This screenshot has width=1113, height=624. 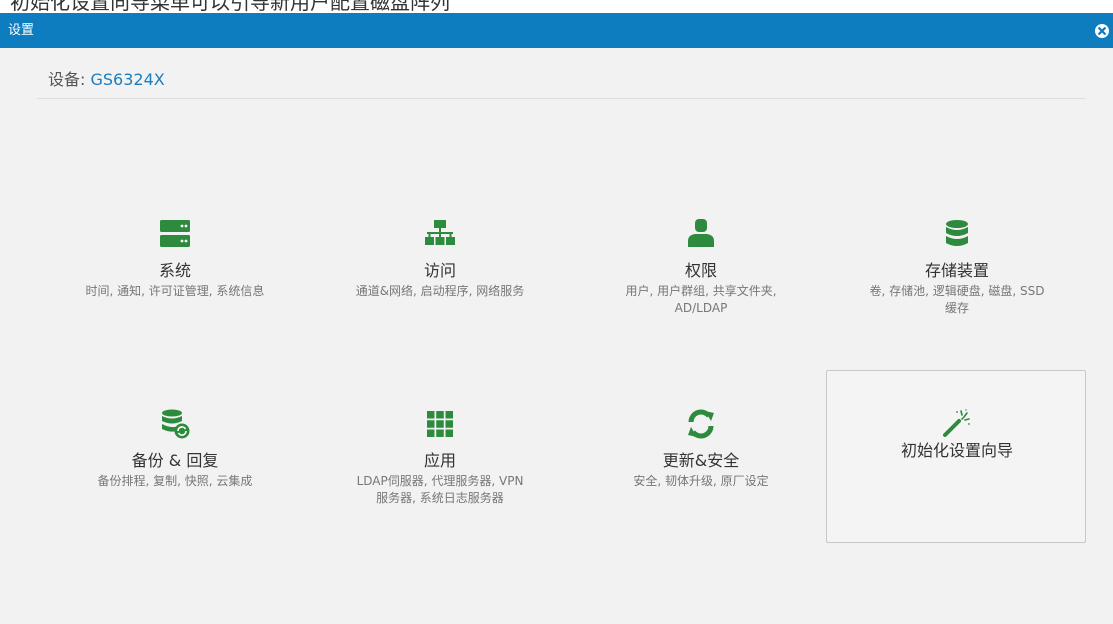 What do you see at coordinates (174, 494) in the screenshot?
I see `tile-backup: 备份 & 回复 备份排程, 复制, 快照, 云集成` at bounding box center [174, 494].